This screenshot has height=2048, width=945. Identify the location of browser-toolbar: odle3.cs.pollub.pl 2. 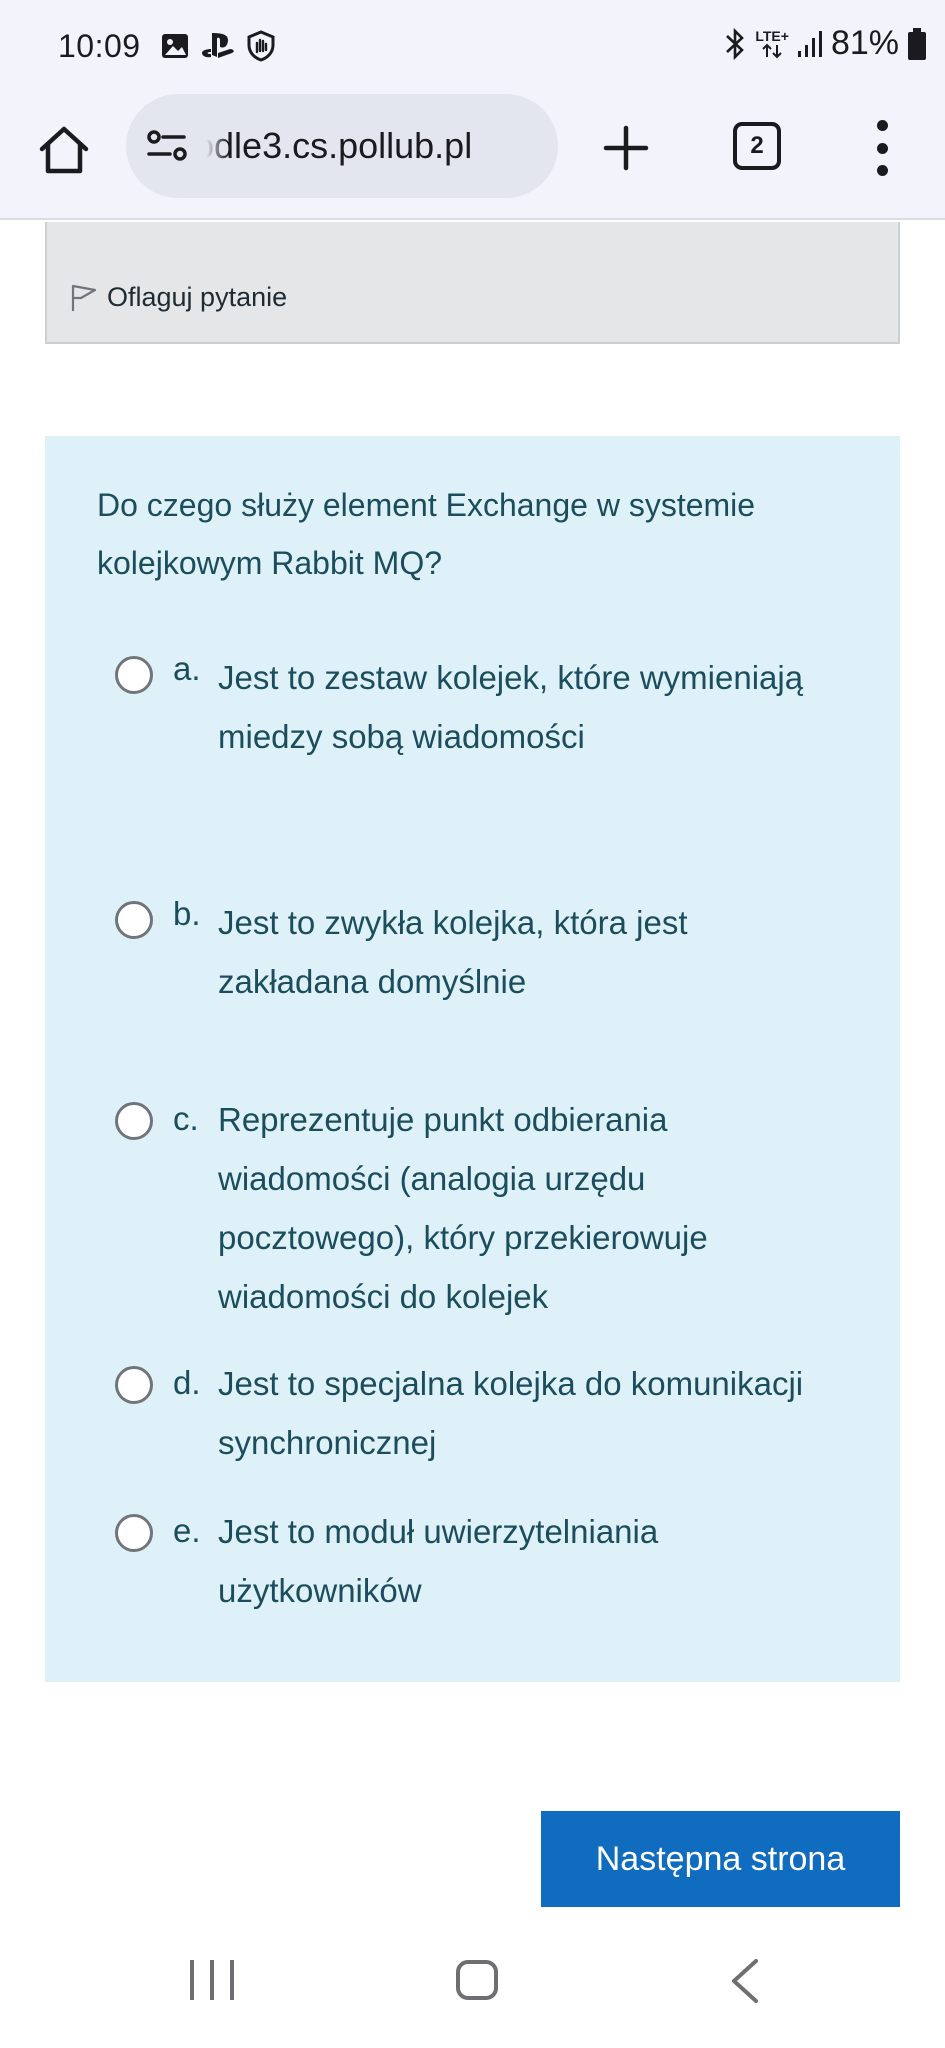
(472, 155).